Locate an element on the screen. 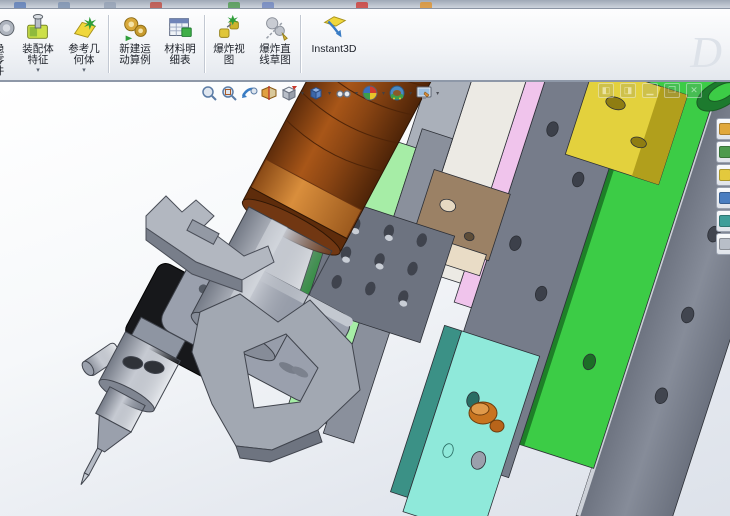 This screenshot has height=516, width=730. reference-geometry-button: 参考几 何体 ▾ is located at coordinates (84, 44).